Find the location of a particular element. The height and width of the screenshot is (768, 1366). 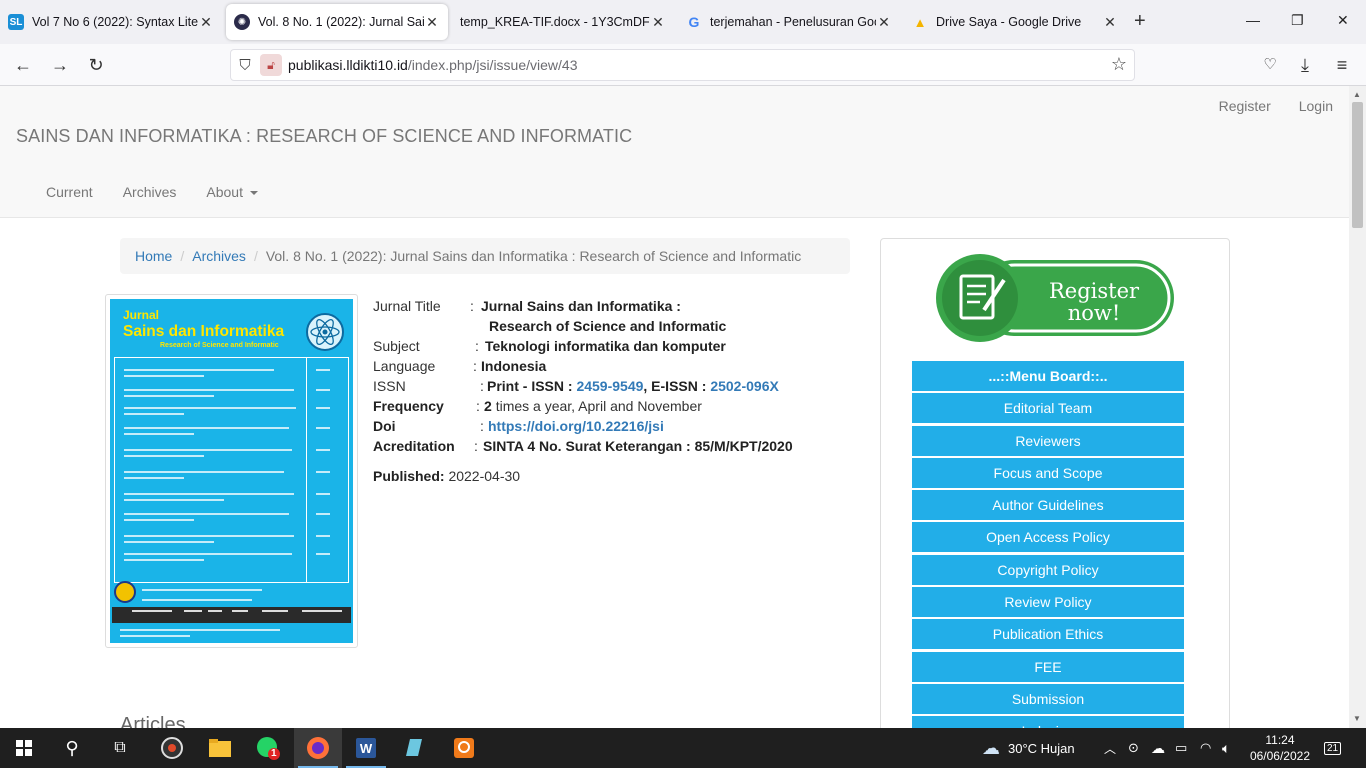

menu-focus-scope: Focus and Scope is located at coordinates (1048, 472).